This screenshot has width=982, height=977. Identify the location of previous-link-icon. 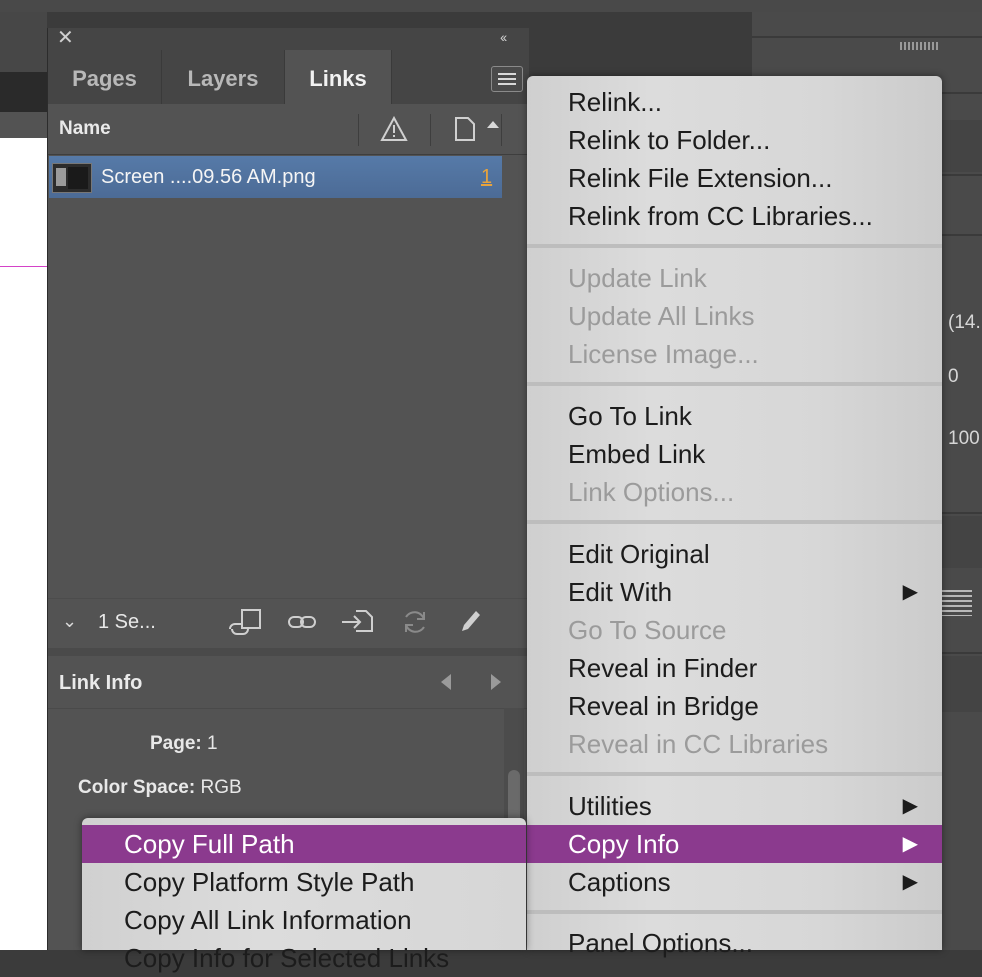
(446, 682).